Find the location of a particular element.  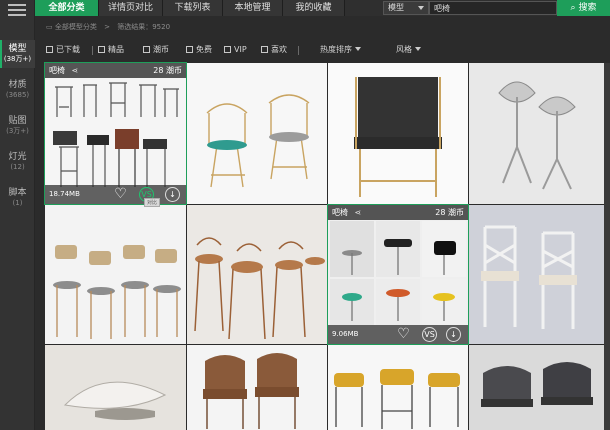

sort-dropdown: 热度排序 is located at coordinates (340, 50).